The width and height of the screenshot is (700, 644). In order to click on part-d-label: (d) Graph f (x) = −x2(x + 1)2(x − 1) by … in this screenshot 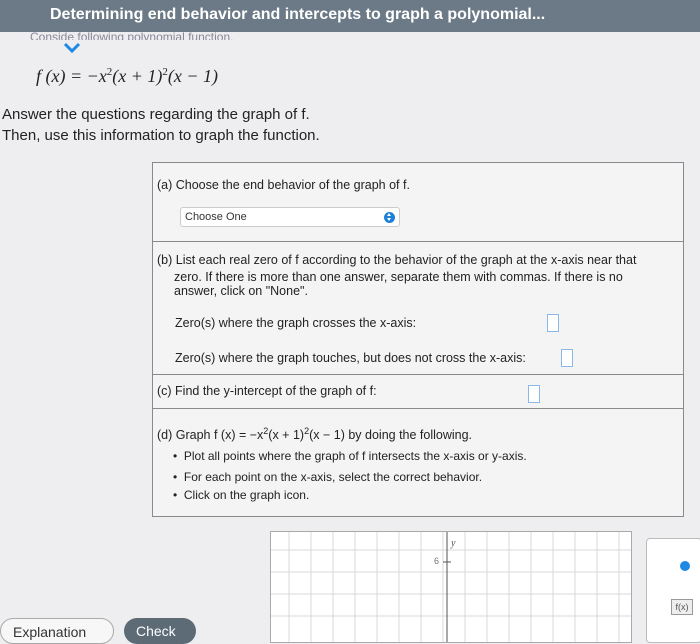, I will do `click(315, 434)`.